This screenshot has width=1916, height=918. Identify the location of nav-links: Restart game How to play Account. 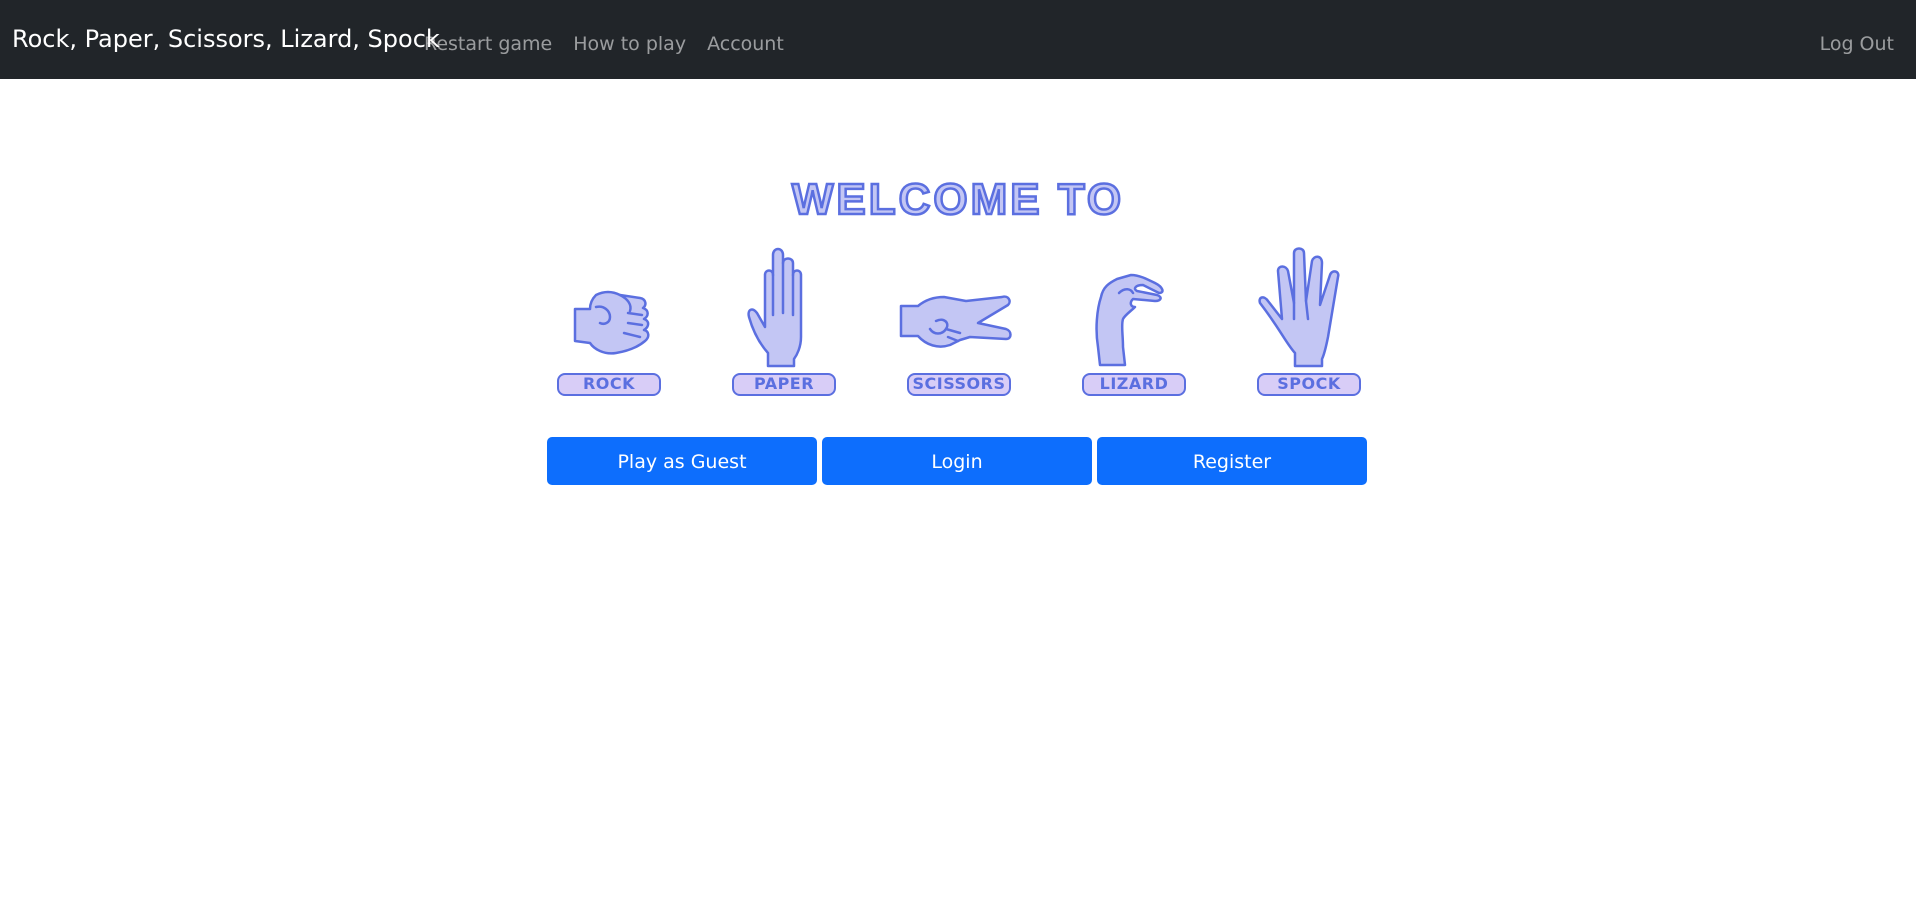
(614, 44).